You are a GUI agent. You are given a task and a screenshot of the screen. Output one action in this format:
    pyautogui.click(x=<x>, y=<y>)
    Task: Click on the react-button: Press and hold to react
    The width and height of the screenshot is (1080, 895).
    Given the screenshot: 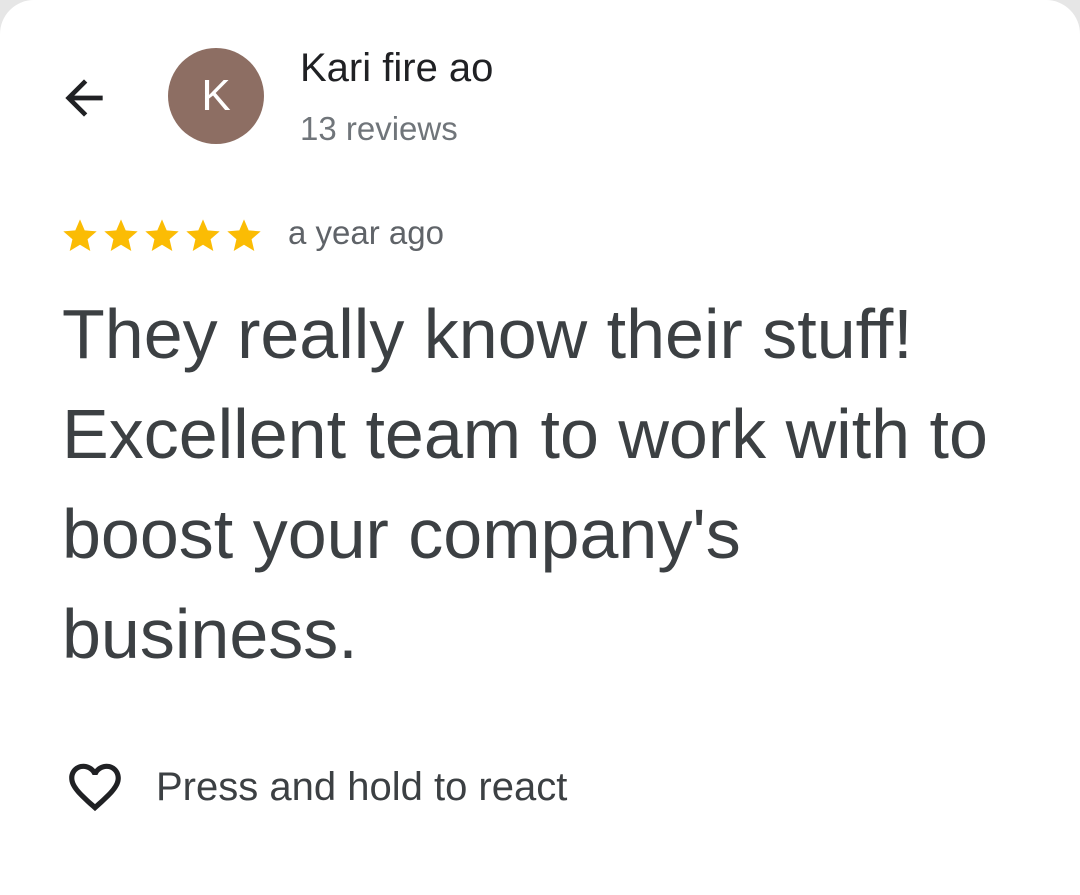 What is the action you would take?
    pyautogui.click(x=315, y=787)
    